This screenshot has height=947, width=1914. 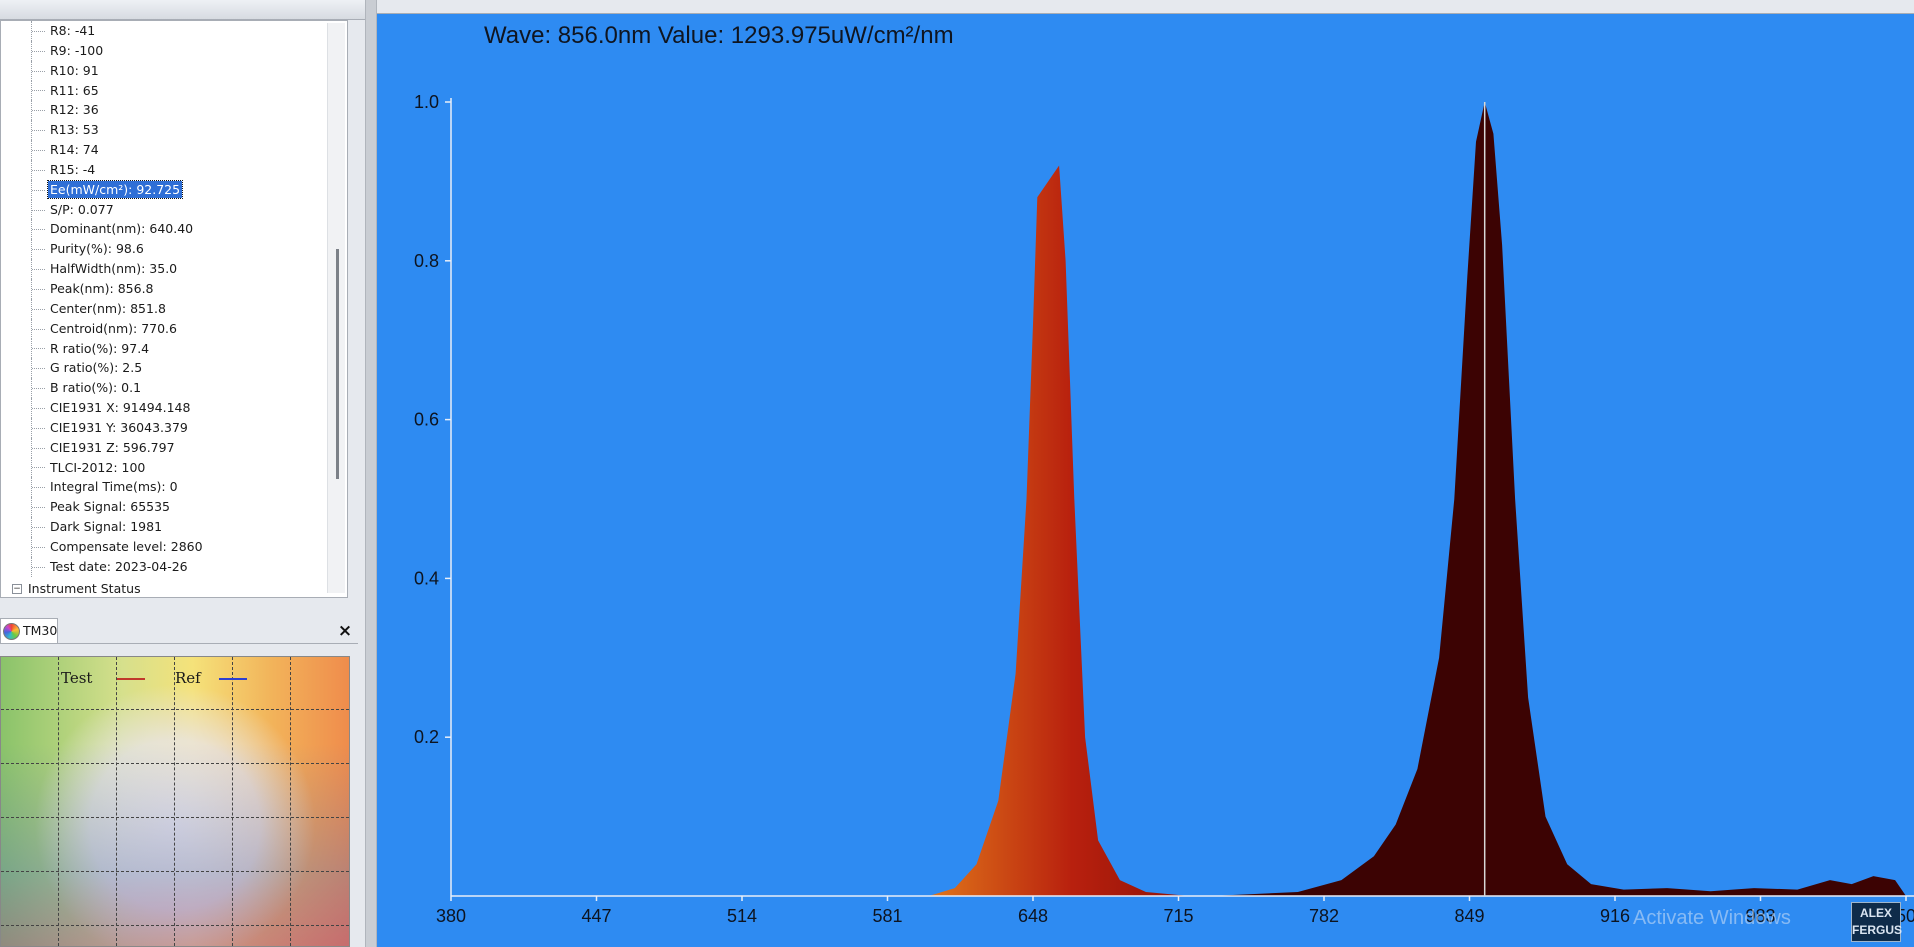 What do you see at coordinates (166, 70) in the screenshot?
I see `property-item: R10: 91` at bounding box center [166, 70].